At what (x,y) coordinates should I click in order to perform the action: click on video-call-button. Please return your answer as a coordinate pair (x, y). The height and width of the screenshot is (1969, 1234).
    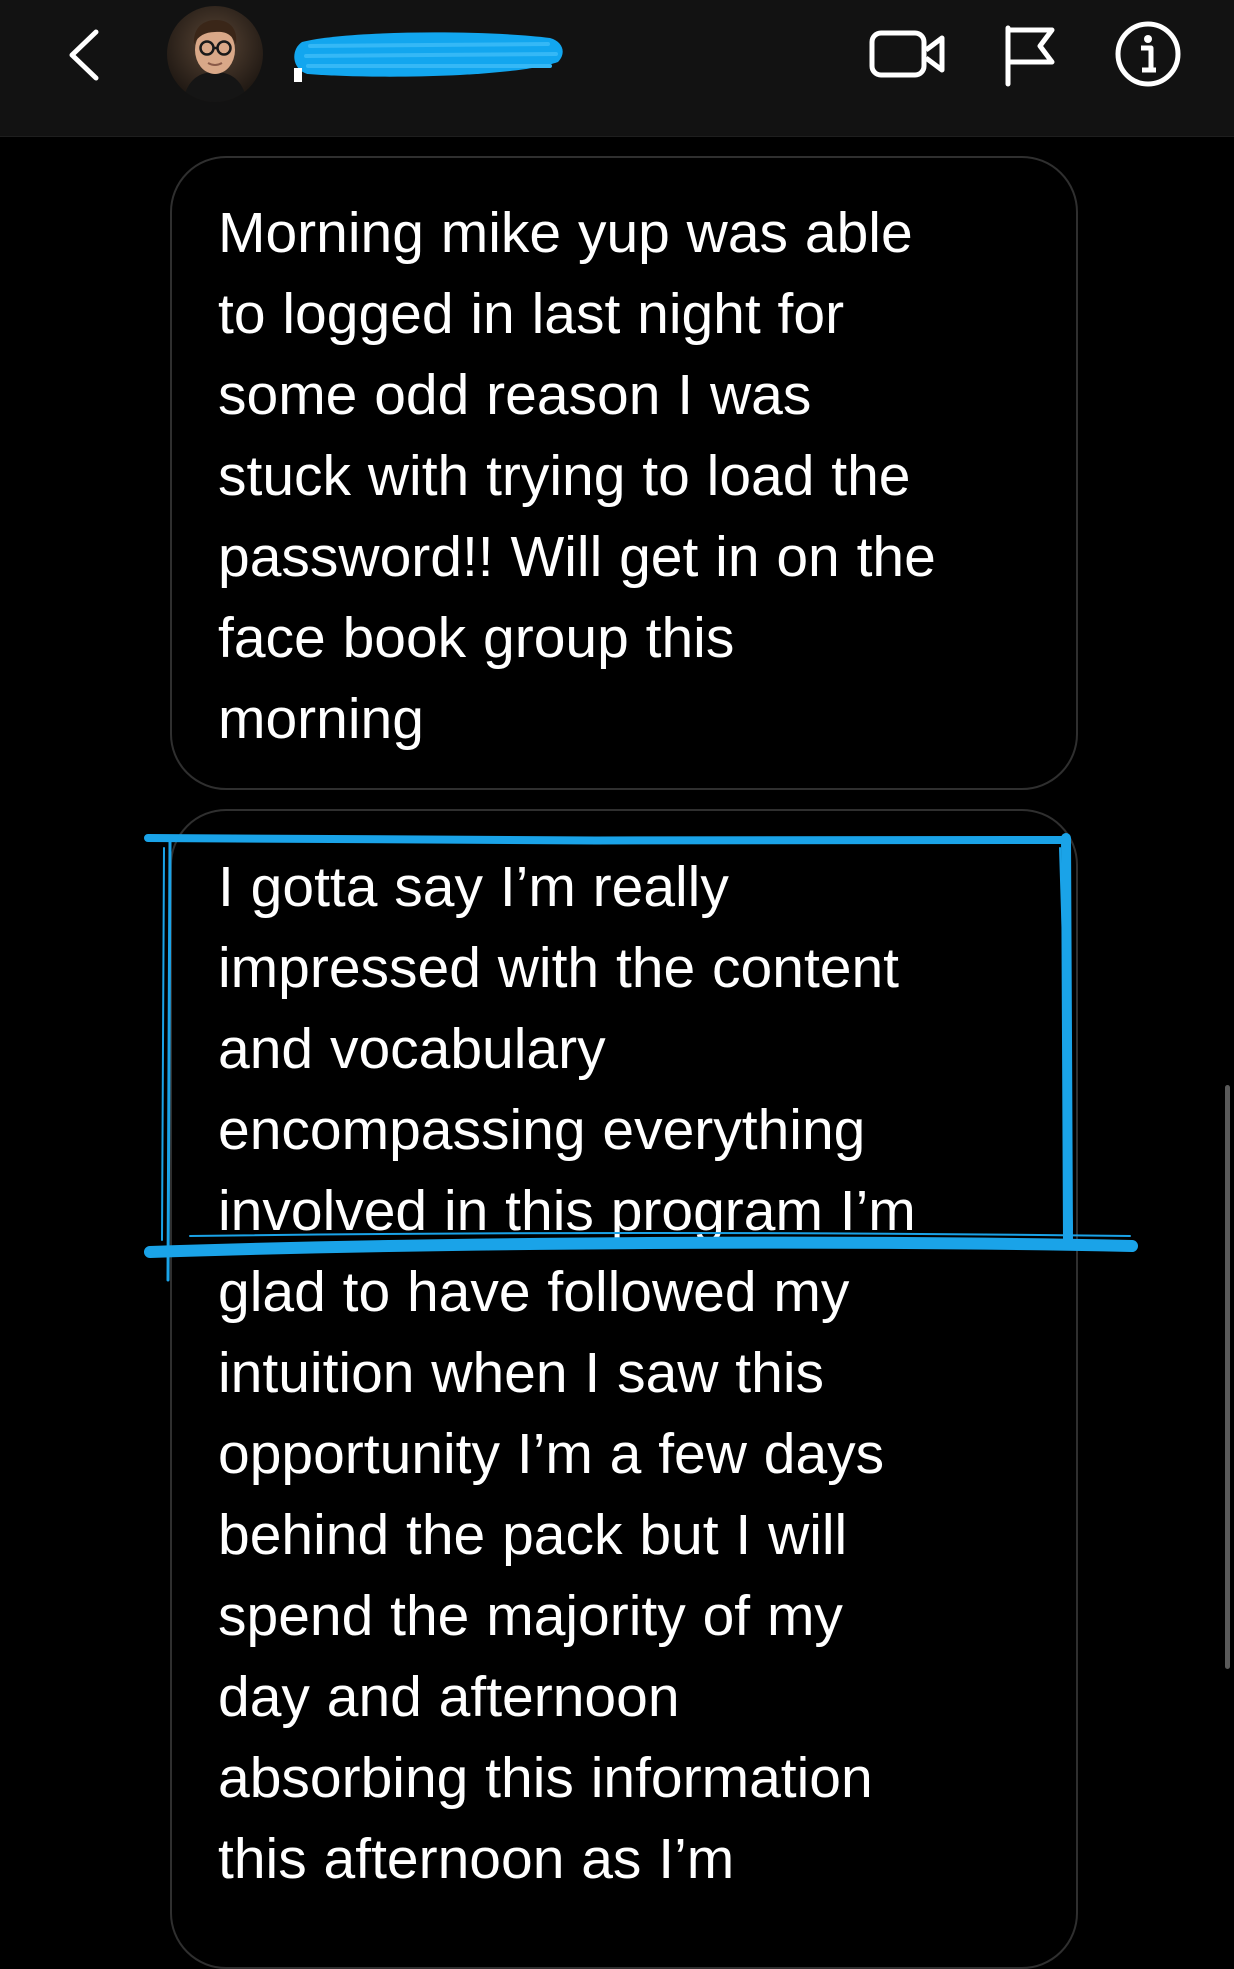
    Looking at the image, I should click on (908, 54).